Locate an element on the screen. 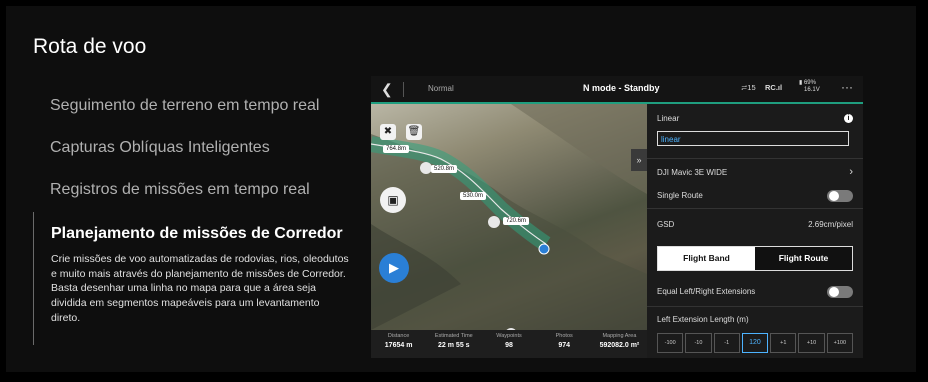 This screenshot has width=928, height=382. trash-icon: 🗑 is located at coordinates (414, 132).